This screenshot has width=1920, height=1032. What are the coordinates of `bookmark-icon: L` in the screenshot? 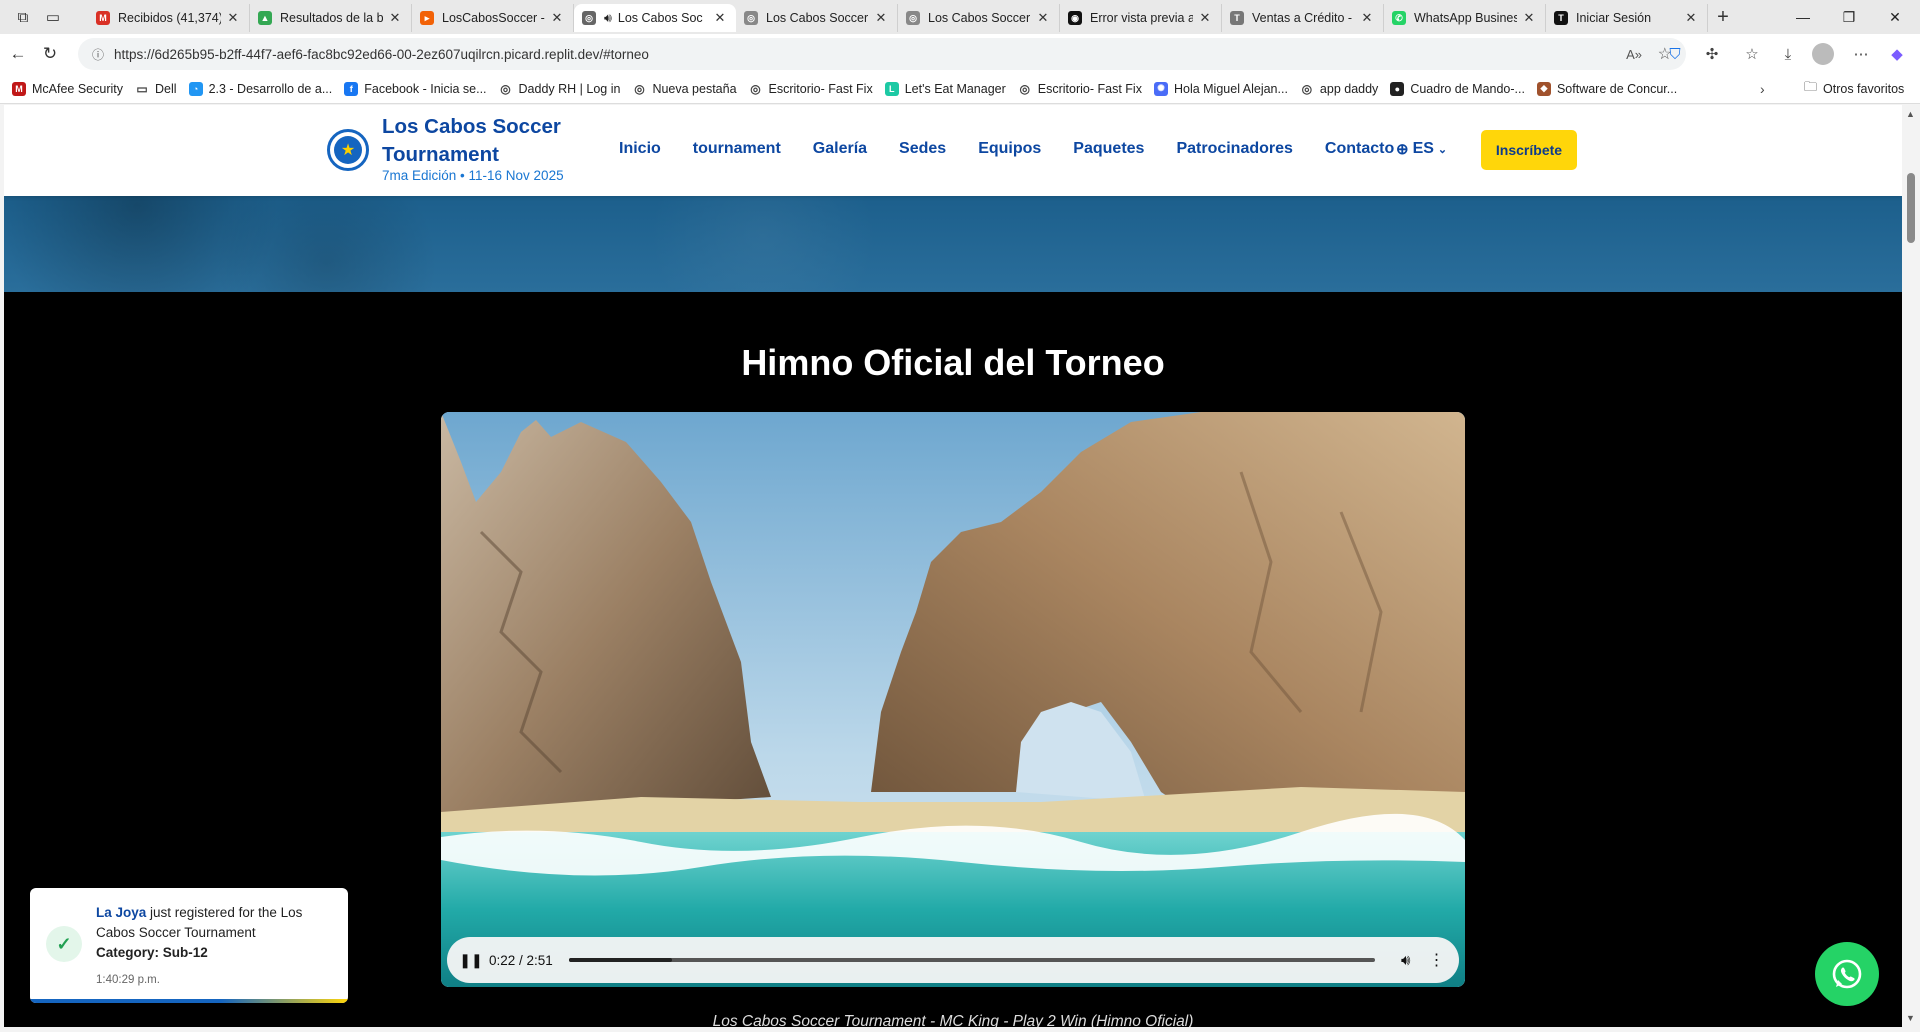 It's located at (891, 88).